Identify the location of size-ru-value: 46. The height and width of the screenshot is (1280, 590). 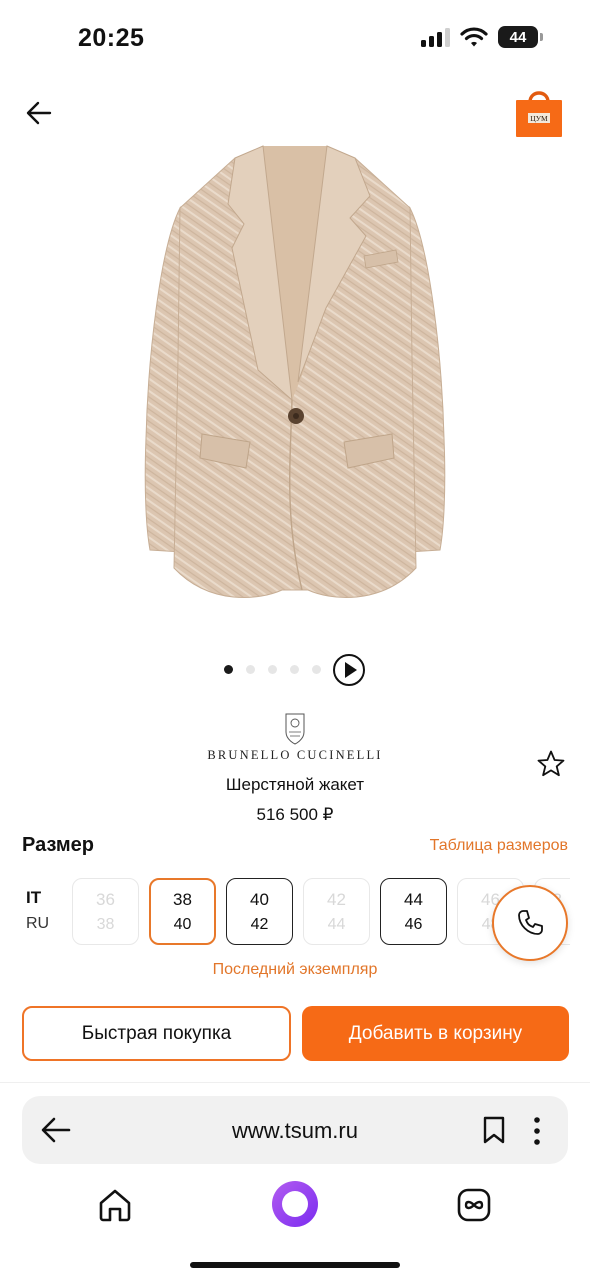
(413, 924).